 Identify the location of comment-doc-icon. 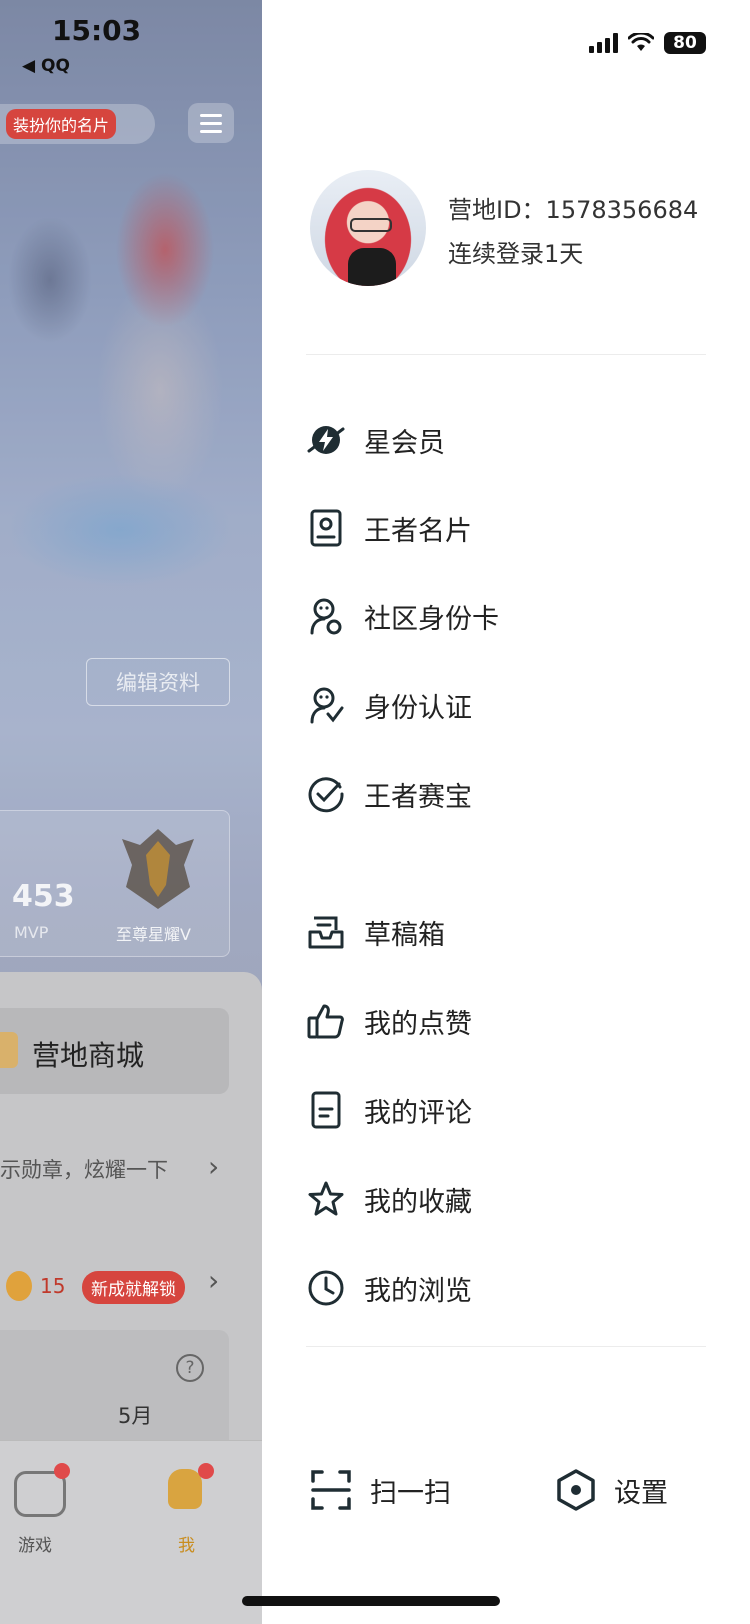
(326, 1110).